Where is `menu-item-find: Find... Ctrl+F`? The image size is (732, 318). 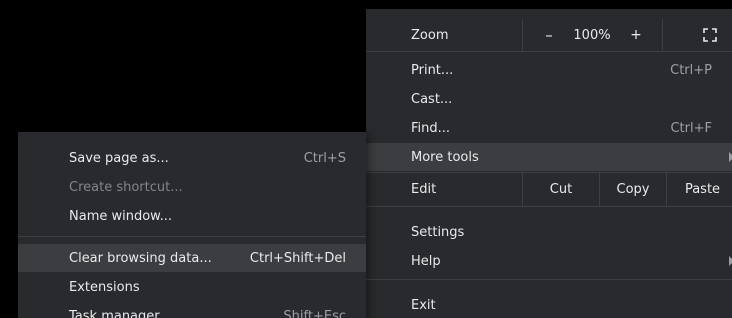
menu-item-find: Find... Ctrl+F is located at coordinates (549, 128).